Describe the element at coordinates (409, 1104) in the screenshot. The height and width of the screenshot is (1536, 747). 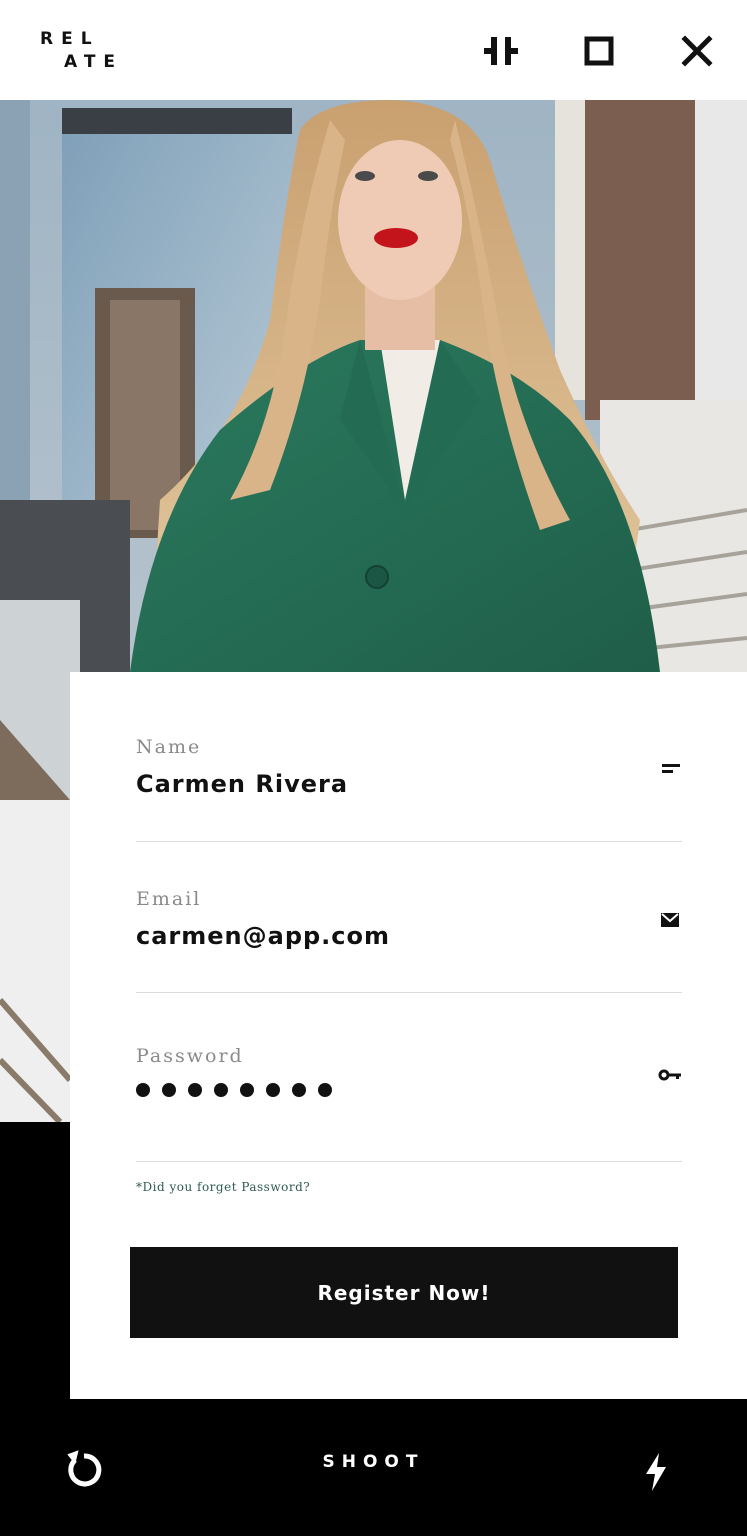
I see `password-field: Password` at that location.